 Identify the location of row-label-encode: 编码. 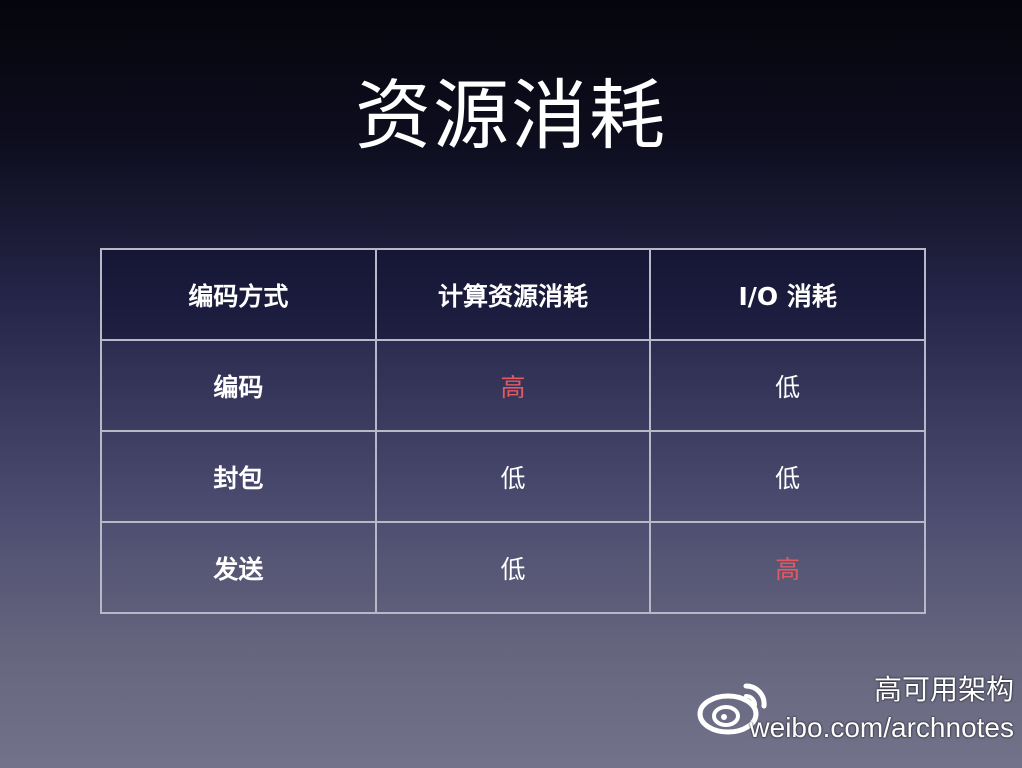
(238, 385).